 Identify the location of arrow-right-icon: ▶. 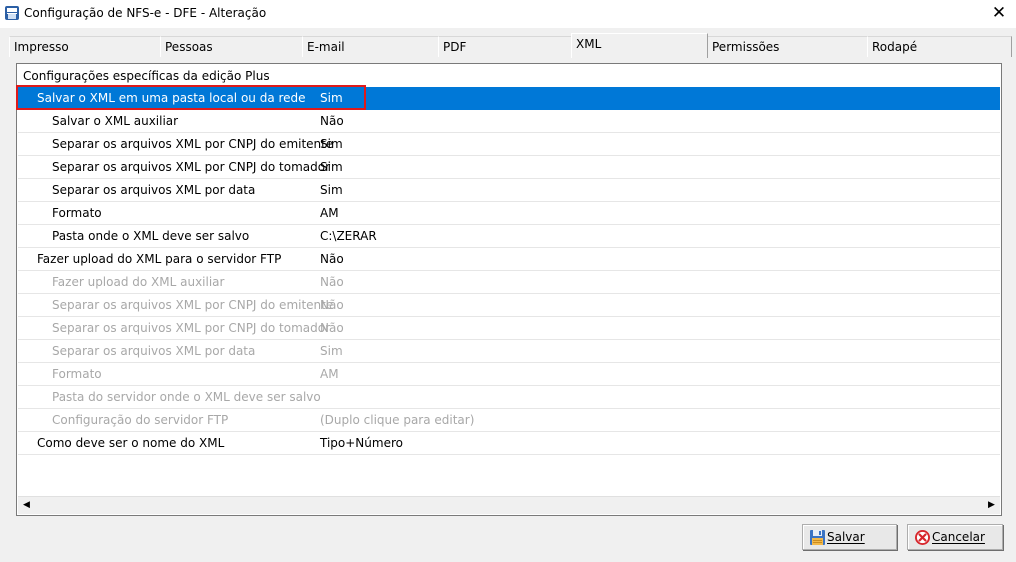
(991, 505).